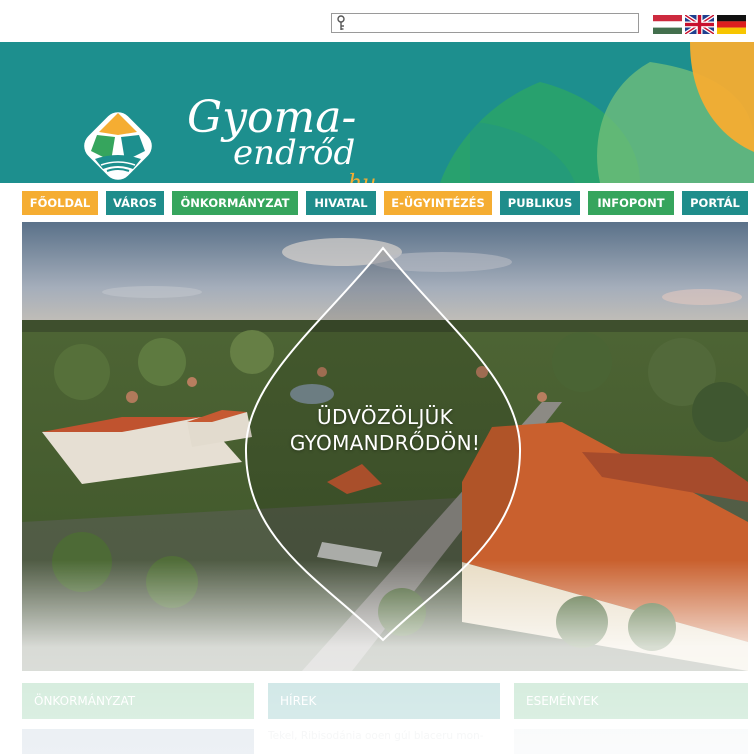  I want to click on hungary-flag-icon, so click(667, 24).